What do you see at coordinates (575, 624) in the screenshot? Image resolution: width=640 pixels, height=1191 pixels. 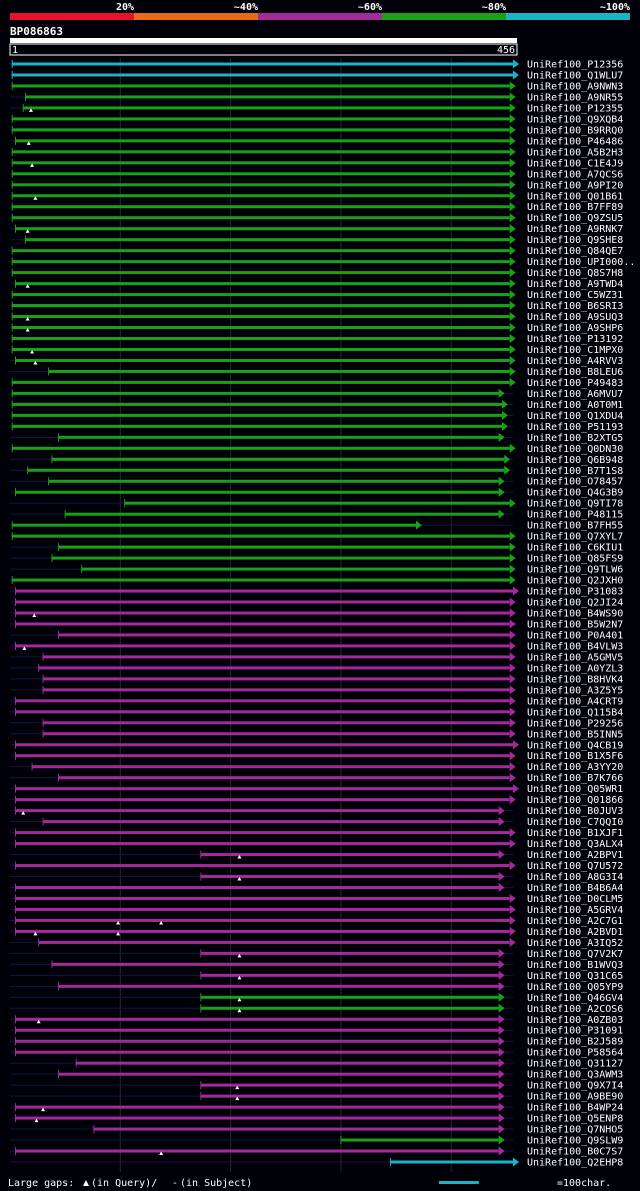 I see `hit-label: UniRef100_B5W2N7` at bounding box center [575, 624].